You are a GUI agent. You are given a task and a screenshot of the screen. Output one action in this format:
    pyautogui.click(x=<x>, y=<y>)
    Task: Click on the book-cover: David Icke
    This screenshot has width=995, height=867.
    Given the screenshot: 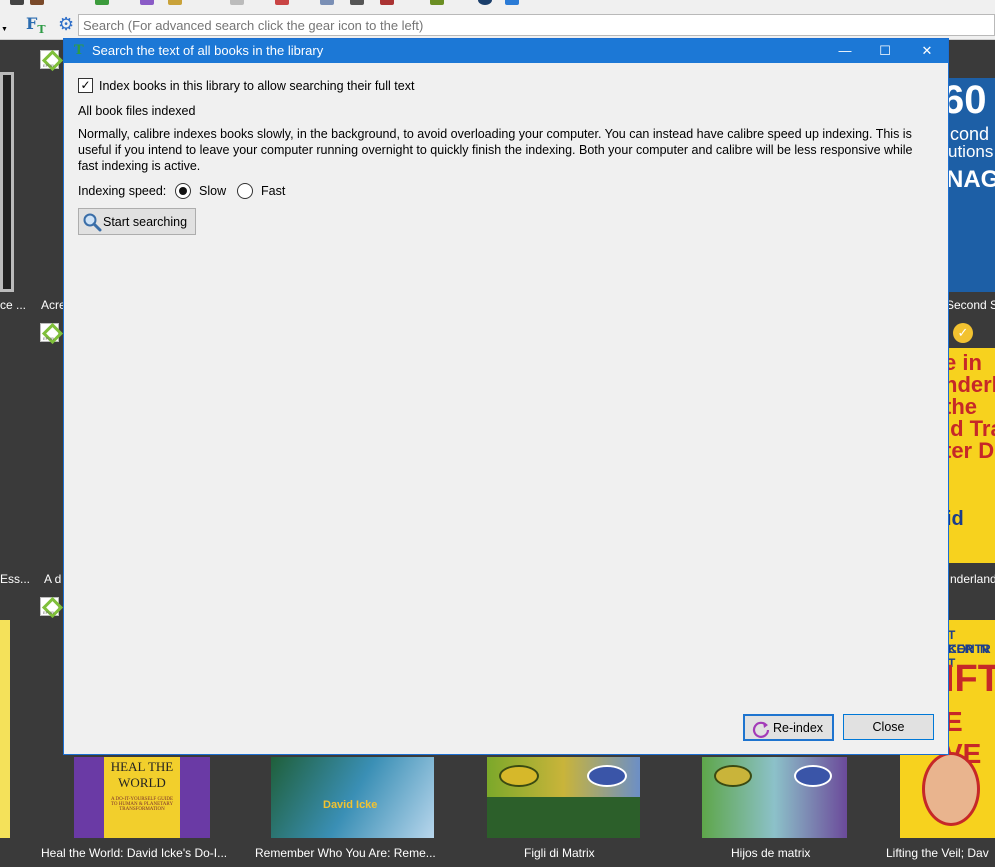 What is the action you would take?
    pyautogui.click(x=352, y=797)
    